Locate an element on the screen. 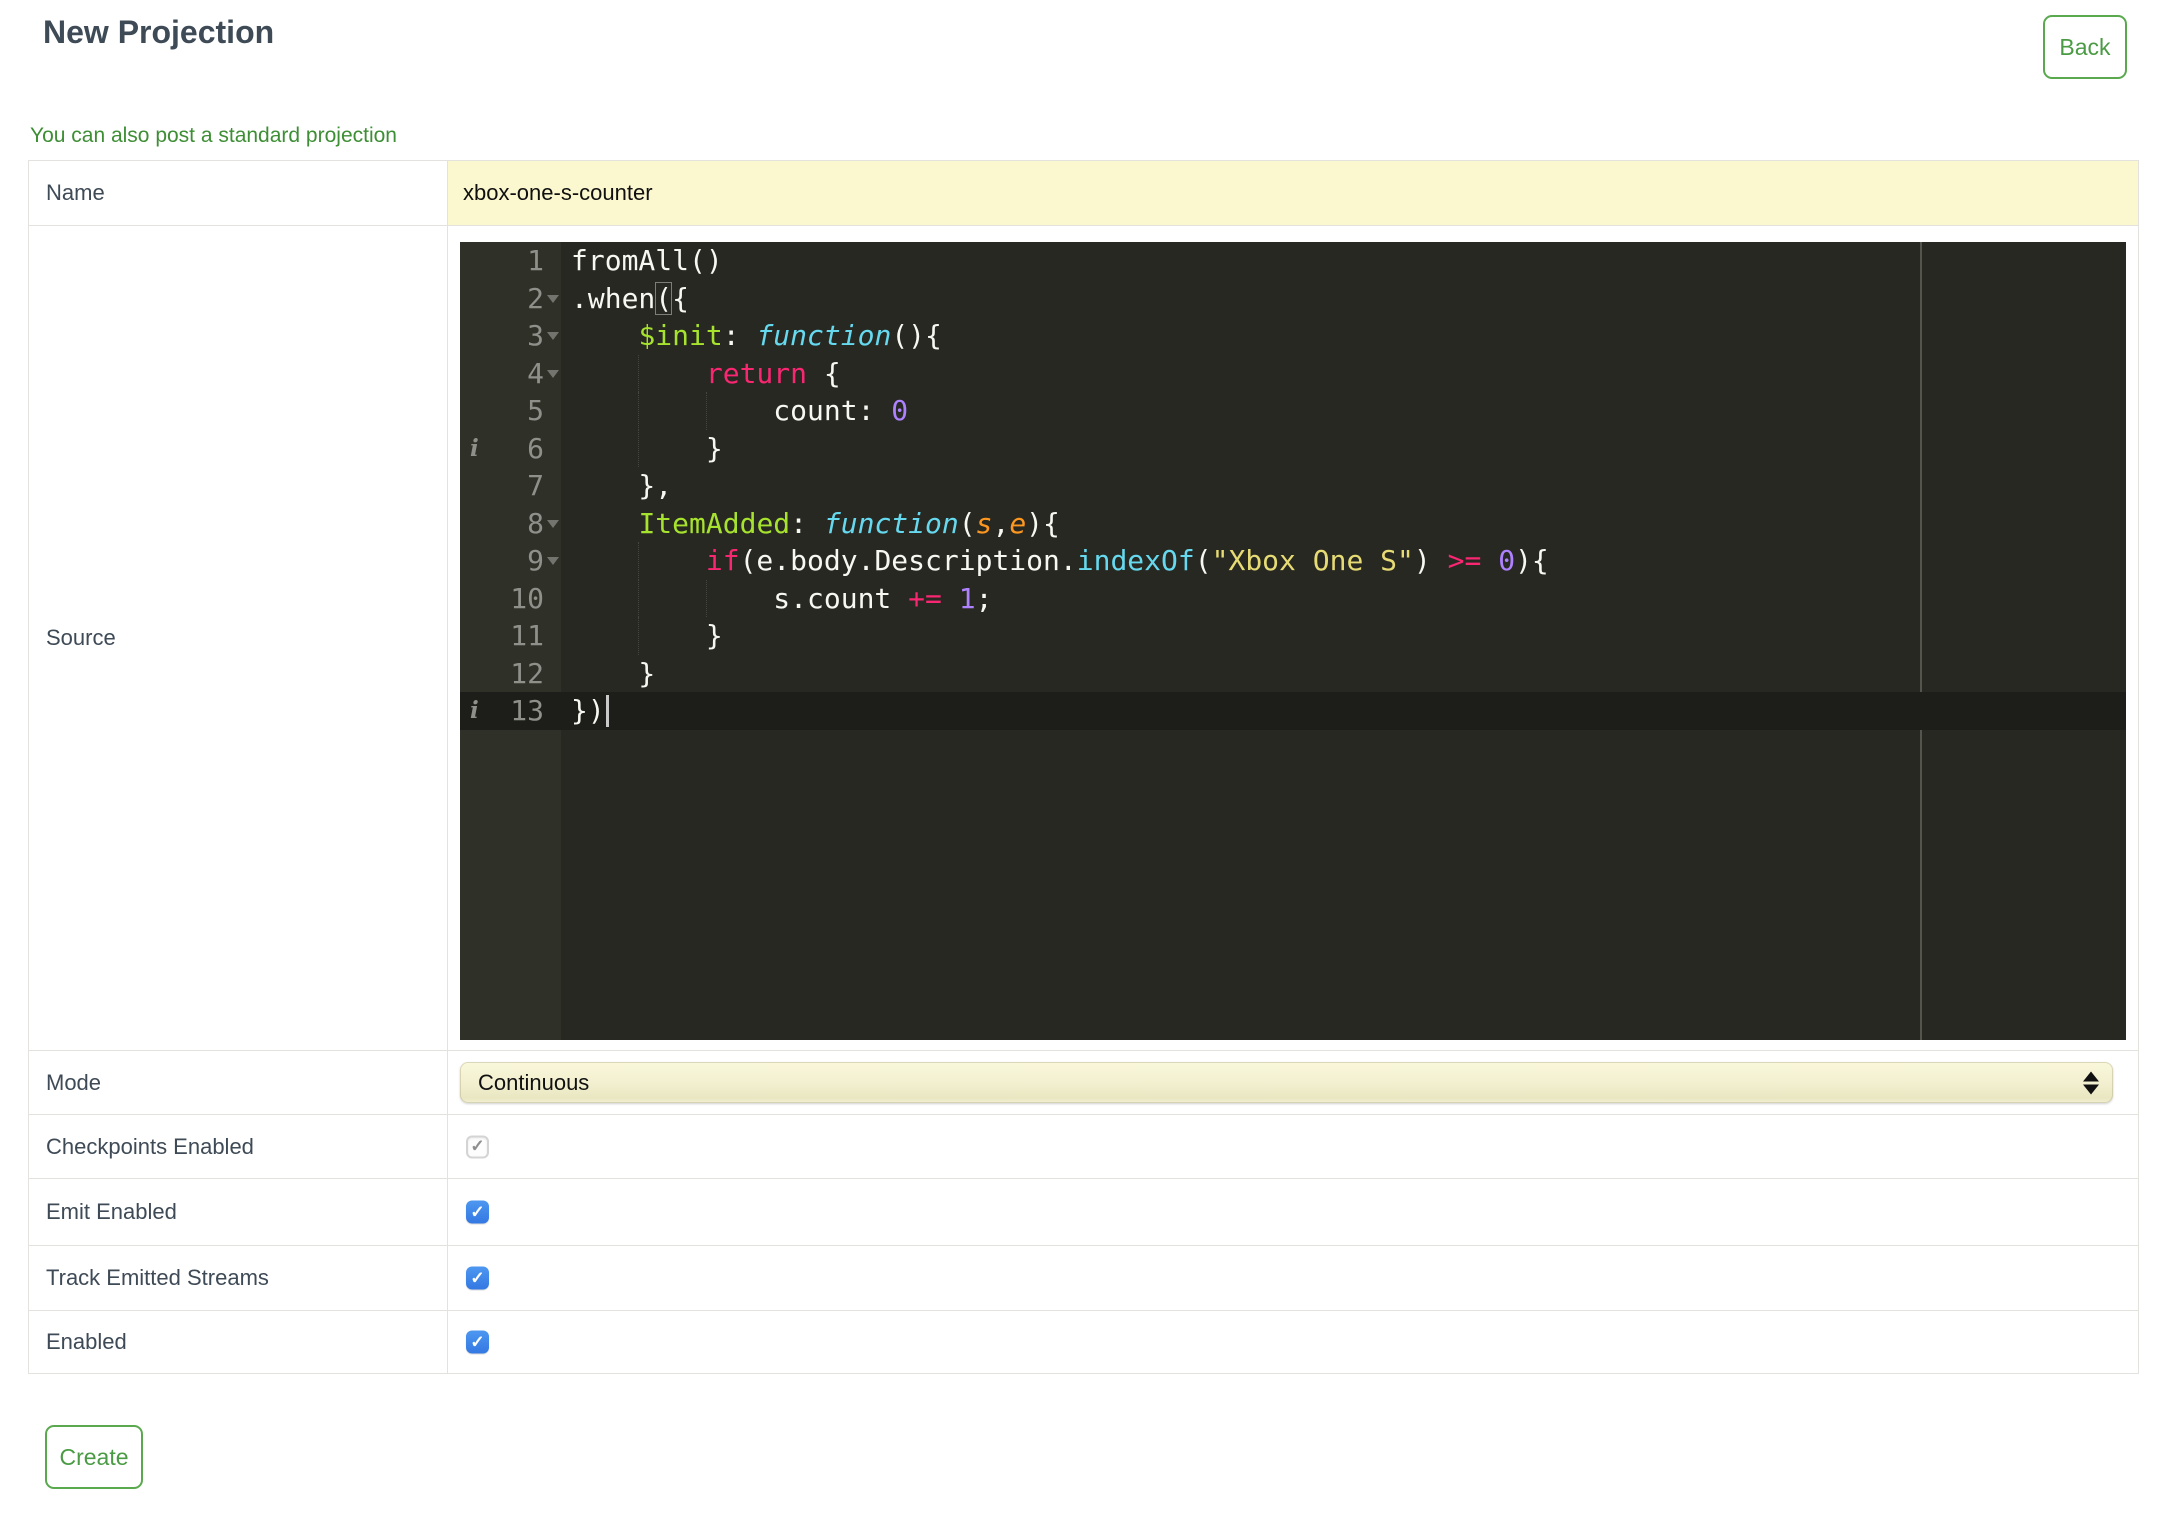 Image resolution: width=2166 pixels, height=1513 pixels. track-emitted-streams-checkbox is located at coordinates (477, 1278).